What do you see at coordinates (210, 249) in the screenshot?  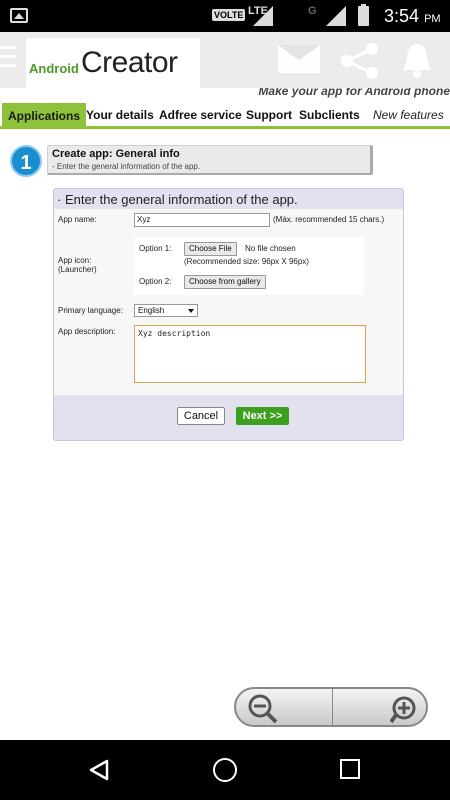 I see `choose-file-button: Choose File` at bounding box center [210, 249].